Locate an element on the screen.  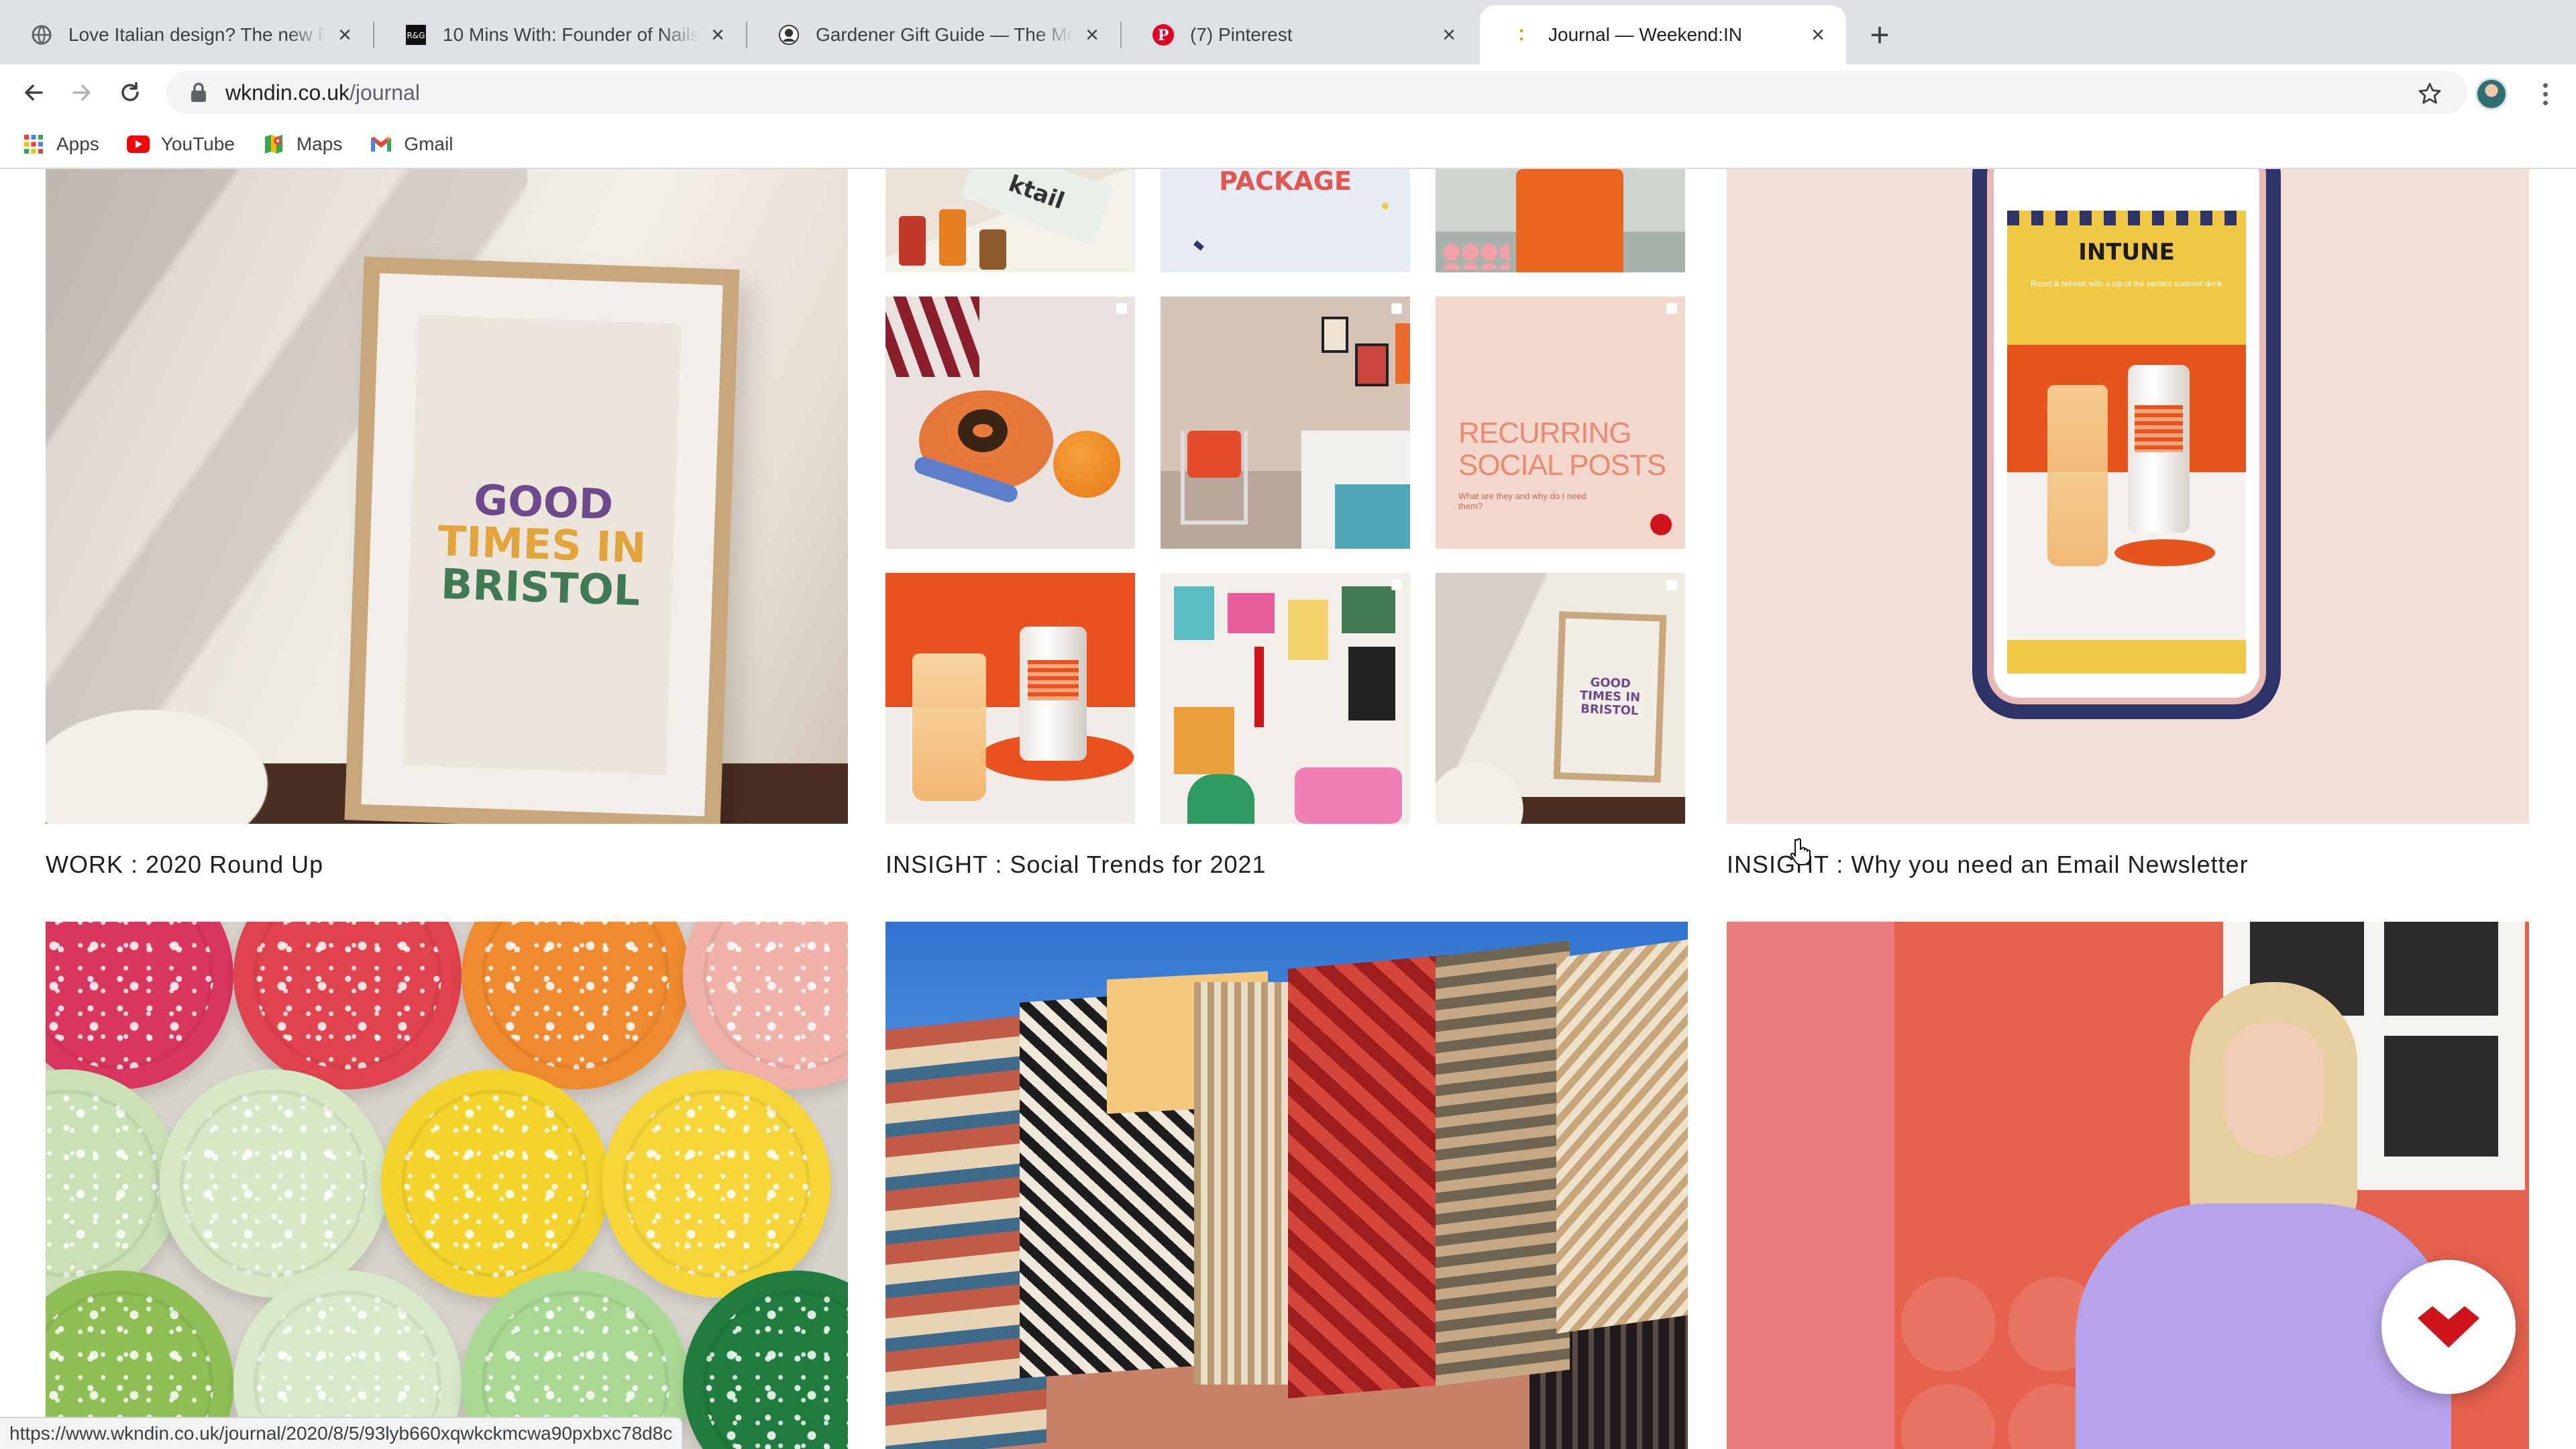
pinterest-icon: P is located at coordinates (1163, 35).